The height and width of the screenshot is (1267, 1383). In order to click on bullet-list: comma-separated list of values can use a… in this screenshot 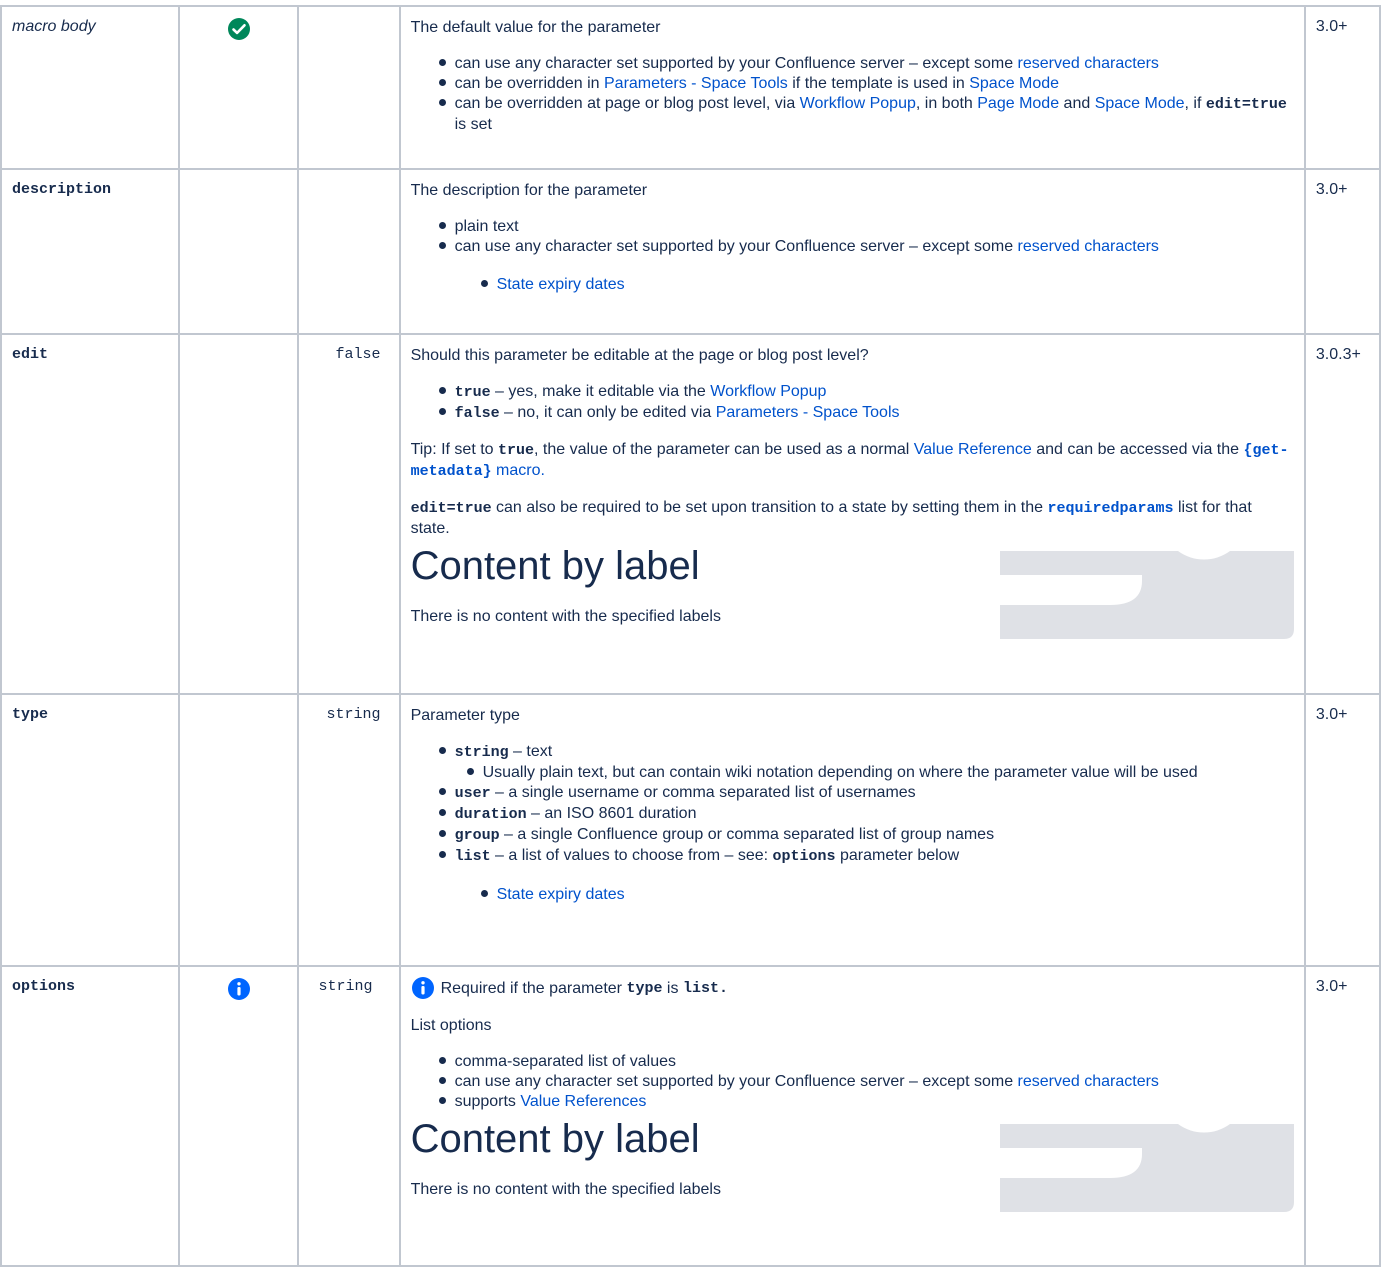, I will do `click(852, 1082)`.